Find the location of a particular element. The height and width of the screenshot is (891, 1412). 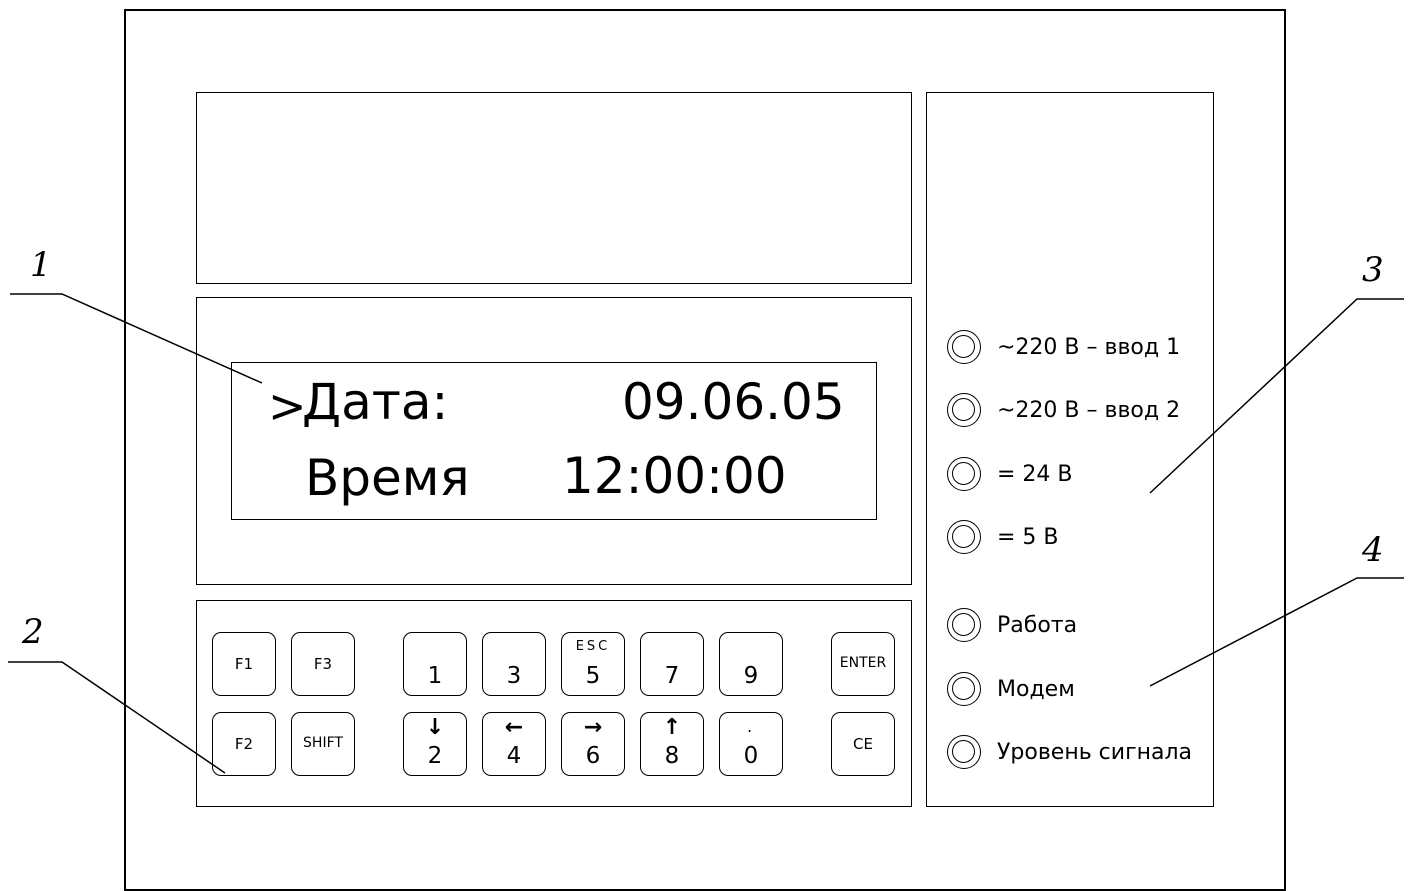

callout-1: 1 is located at coordinates (41, 265).